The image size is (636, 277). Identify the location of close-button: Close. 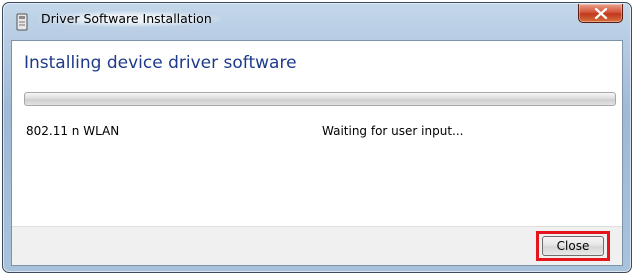
(573, 246).